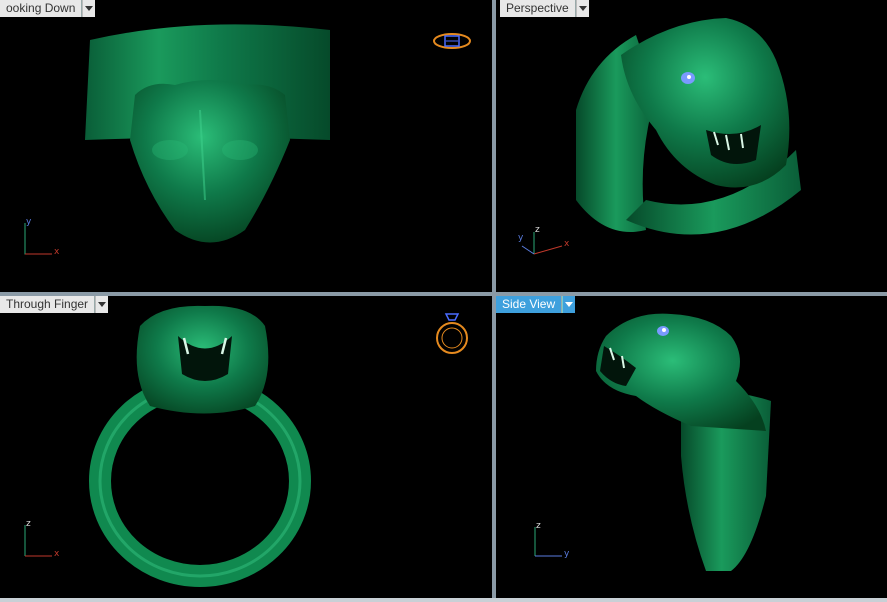 This screenshot has width=887, height=602. Describe the element at coordinates (452, 41) in the screenshot. I see `ring-top-view-icon` at that location.